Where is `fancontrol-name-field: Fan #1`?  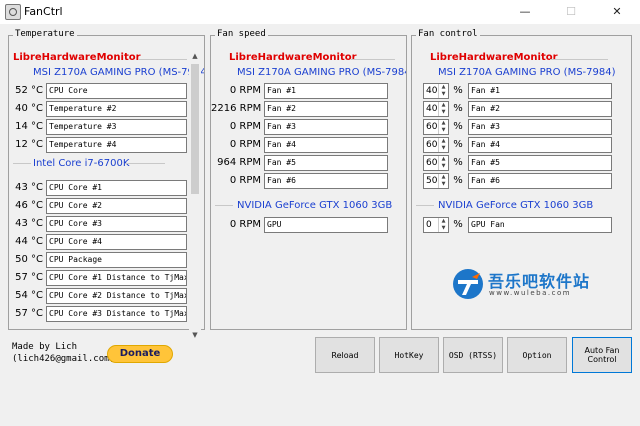
fancontrol-name-field: Fan #1 is located at coordinates (540, 91).